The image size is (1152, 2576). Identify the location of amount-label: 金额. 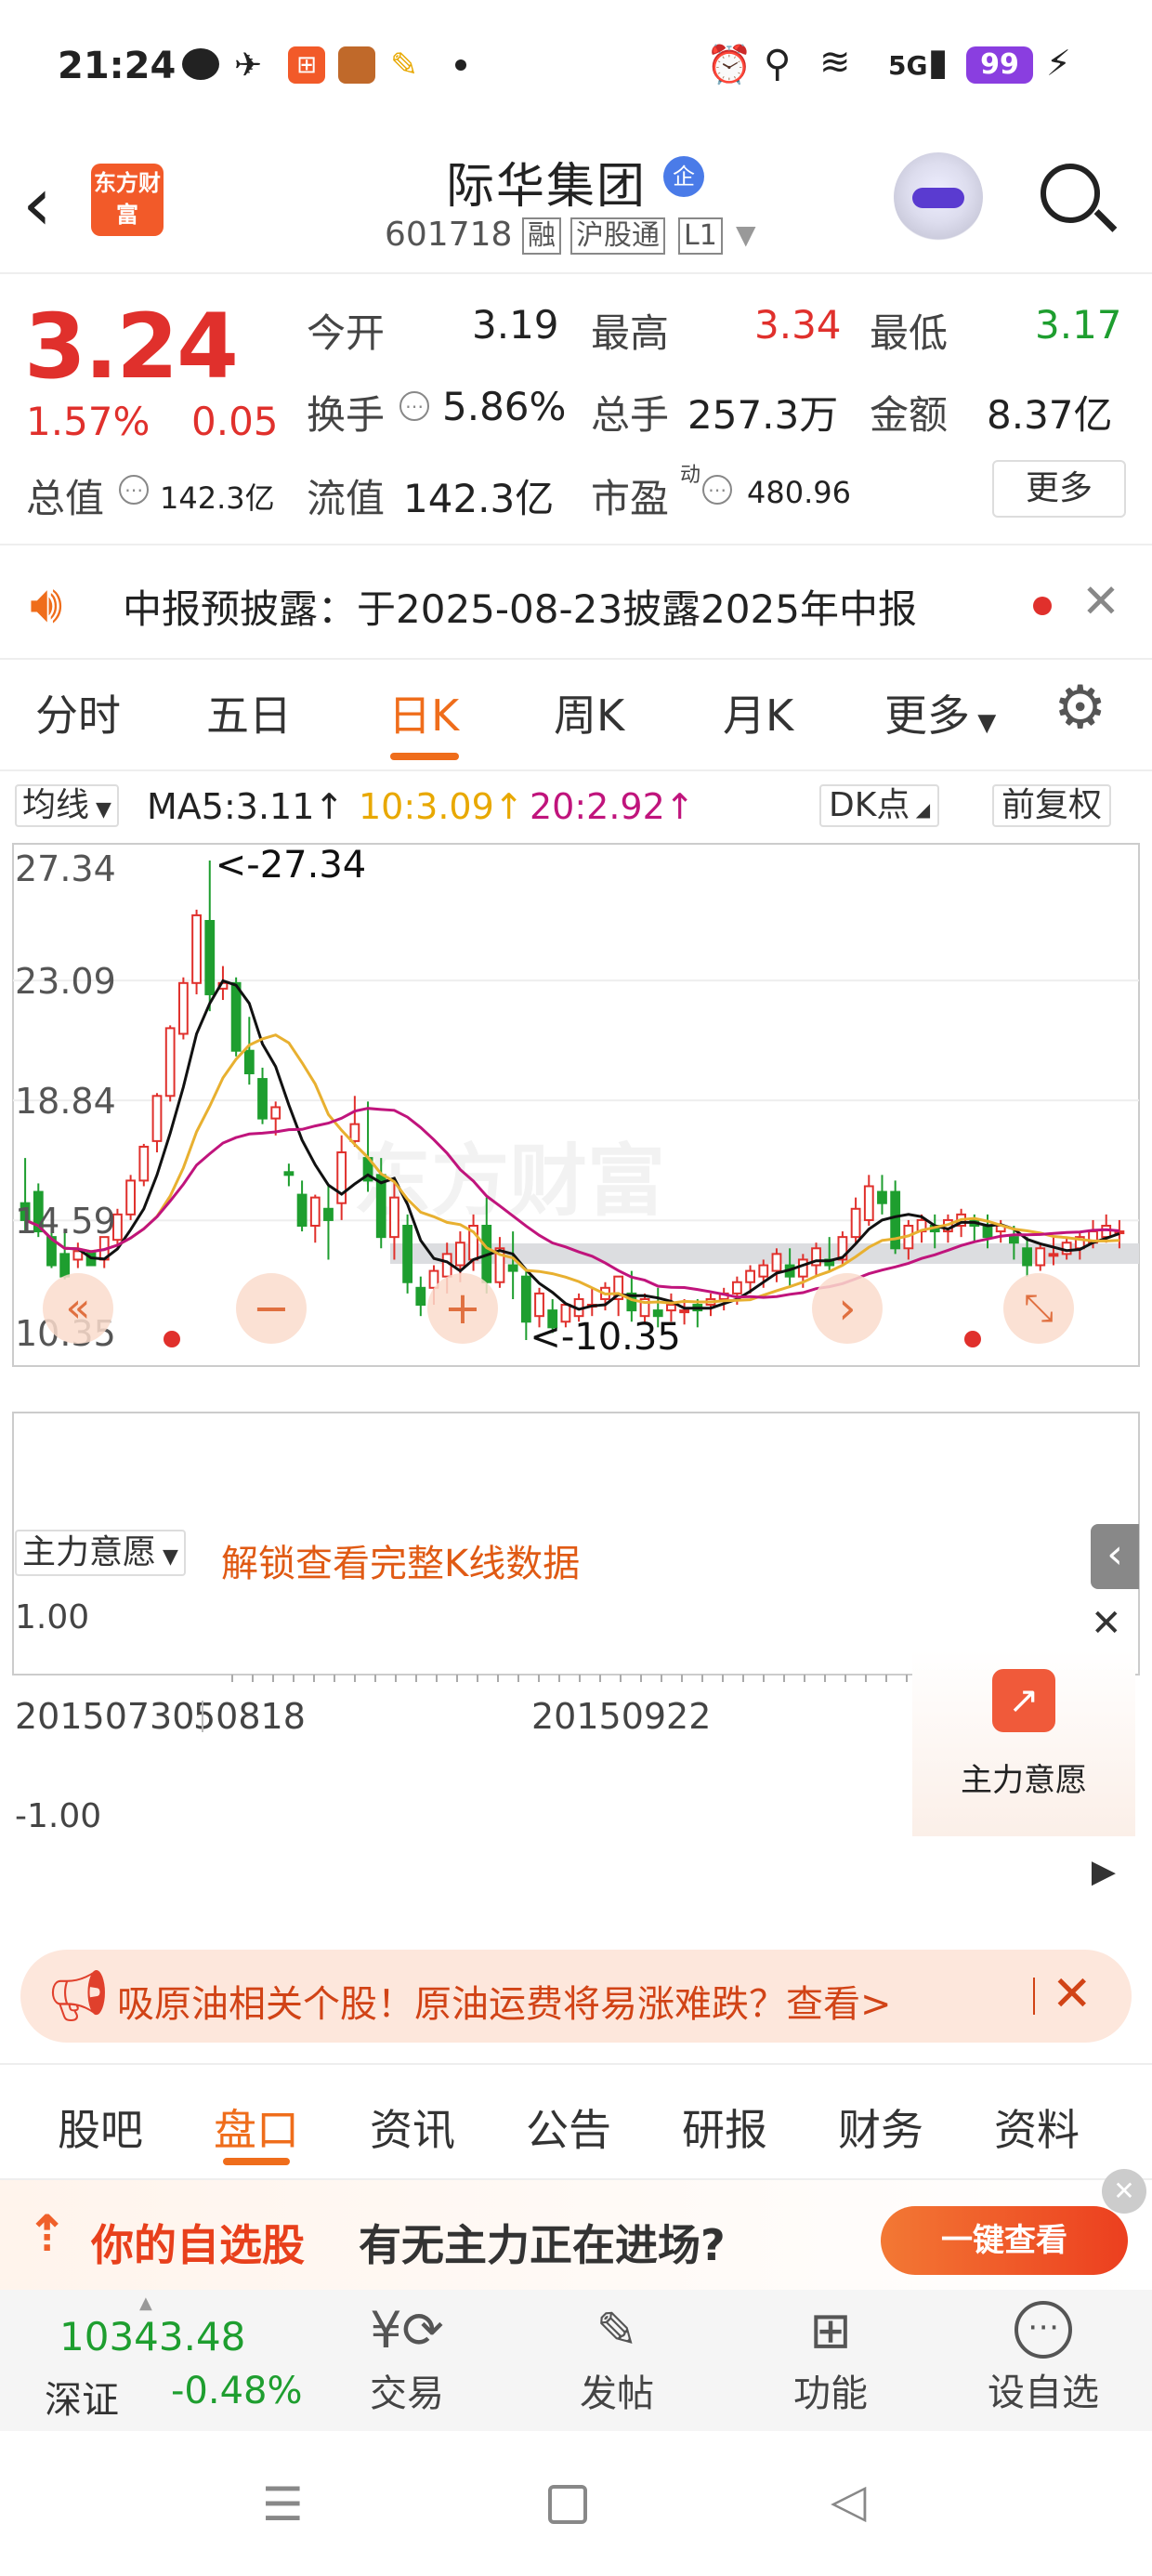
(909, 415).